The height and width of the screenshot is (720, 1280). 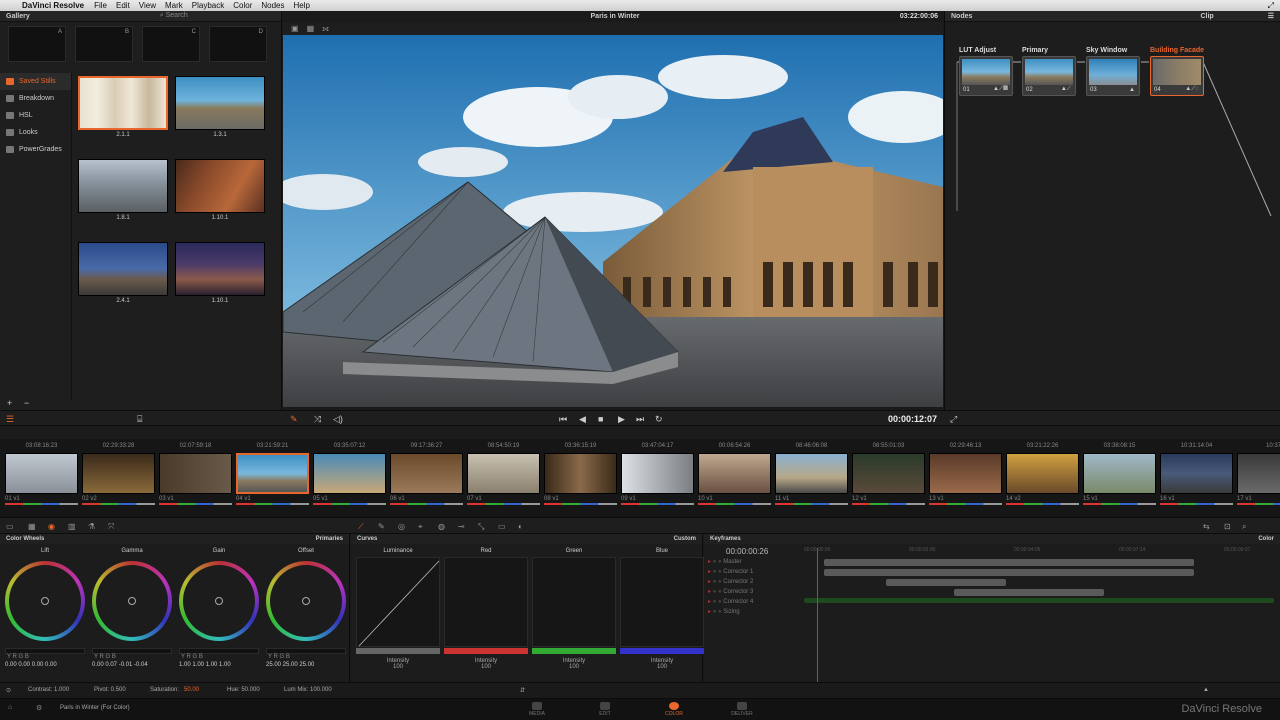 What do you see at coordinates (302, 5) in the screenshot?
I see `menu-help: Help` at bounding box center [302, 5].